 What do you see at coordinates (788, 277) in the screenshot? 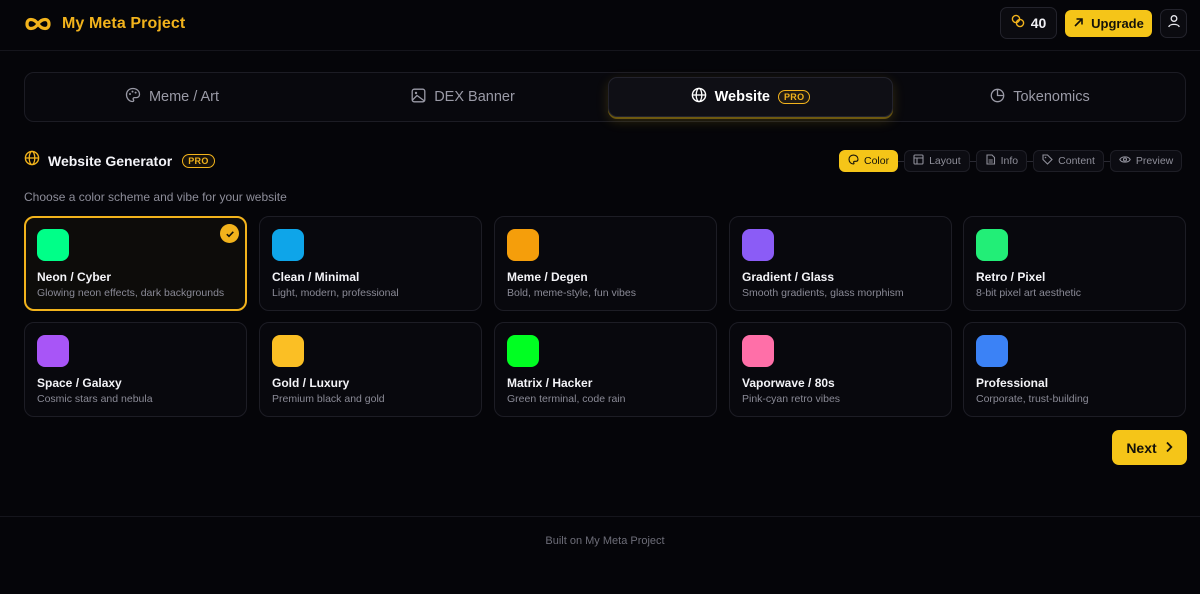
I see `scheme-name: Gradient / Glass` at bounding box center [788, 277].